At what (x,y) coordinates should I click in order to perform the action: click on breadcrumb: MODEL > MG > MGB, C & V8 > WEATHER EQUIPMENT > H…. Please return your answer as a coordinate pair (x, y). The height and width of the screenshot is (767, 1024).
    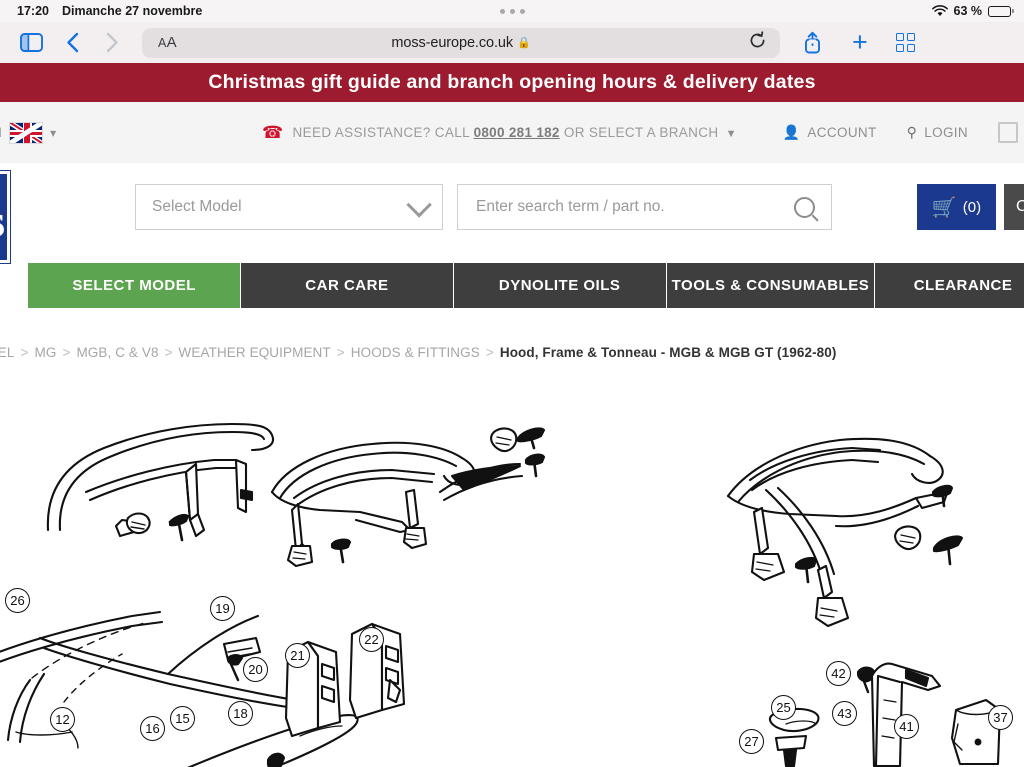
    Looking at the image, I should click on (495, 352).